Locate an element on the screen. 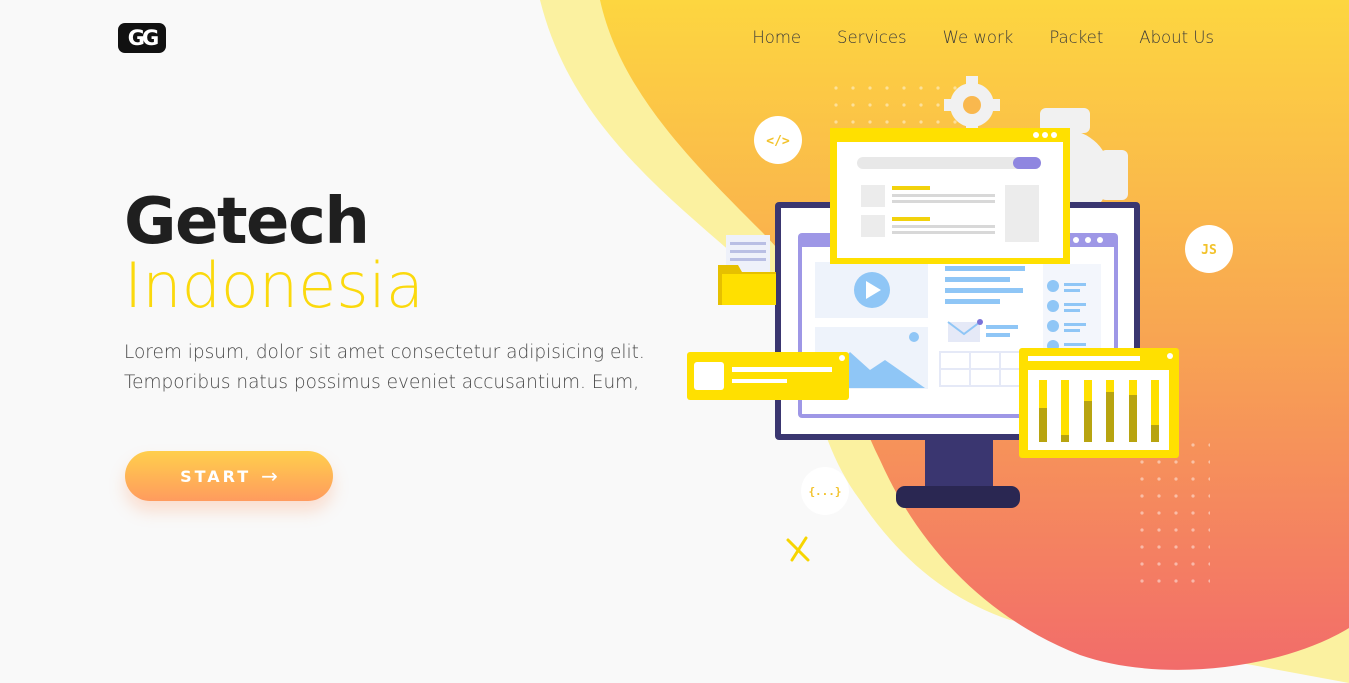  hero-title-line2: Indonesia is located at coordinates (274, 285).